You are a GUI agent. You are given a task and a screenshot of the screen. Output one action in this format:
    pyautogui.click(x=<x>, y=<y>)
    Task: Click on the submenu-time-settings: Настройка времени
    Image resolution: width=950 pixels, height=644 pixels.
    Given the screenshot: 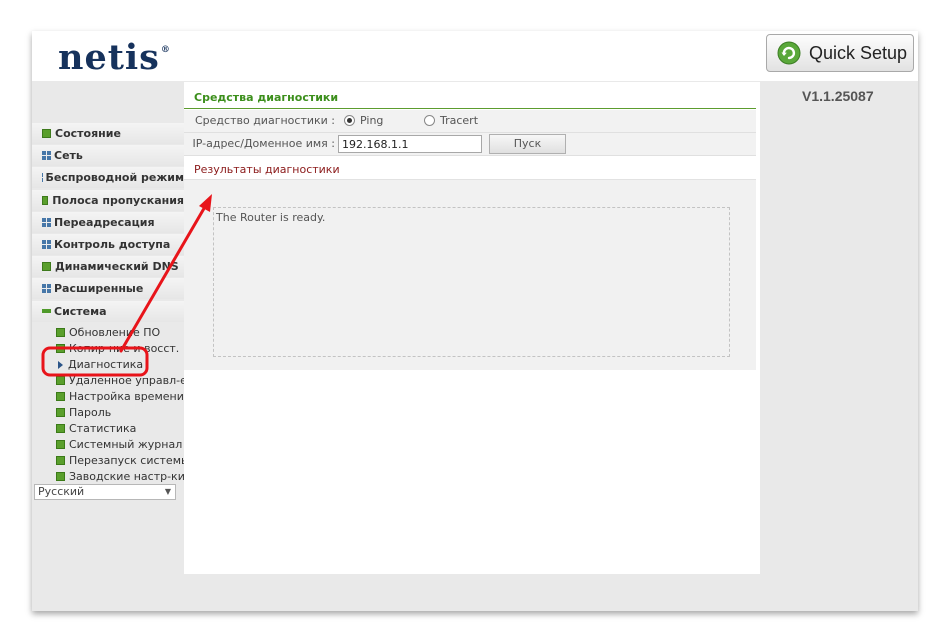 What is the action you would take?
    pyautogui.click(x=108, y=397)
    